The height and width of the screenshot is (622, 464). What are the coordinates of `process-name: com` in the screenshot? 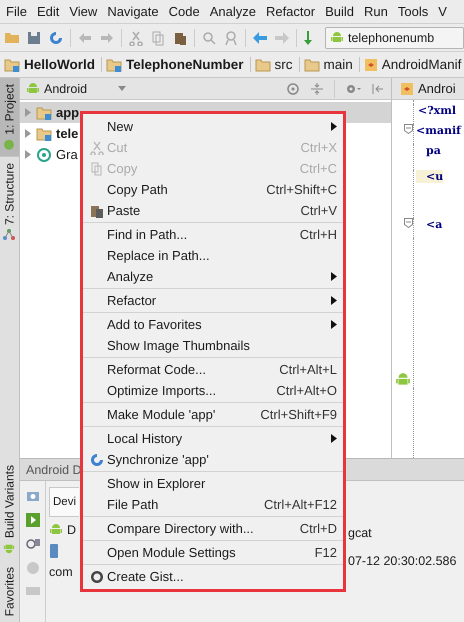 It's located at (61, 572).